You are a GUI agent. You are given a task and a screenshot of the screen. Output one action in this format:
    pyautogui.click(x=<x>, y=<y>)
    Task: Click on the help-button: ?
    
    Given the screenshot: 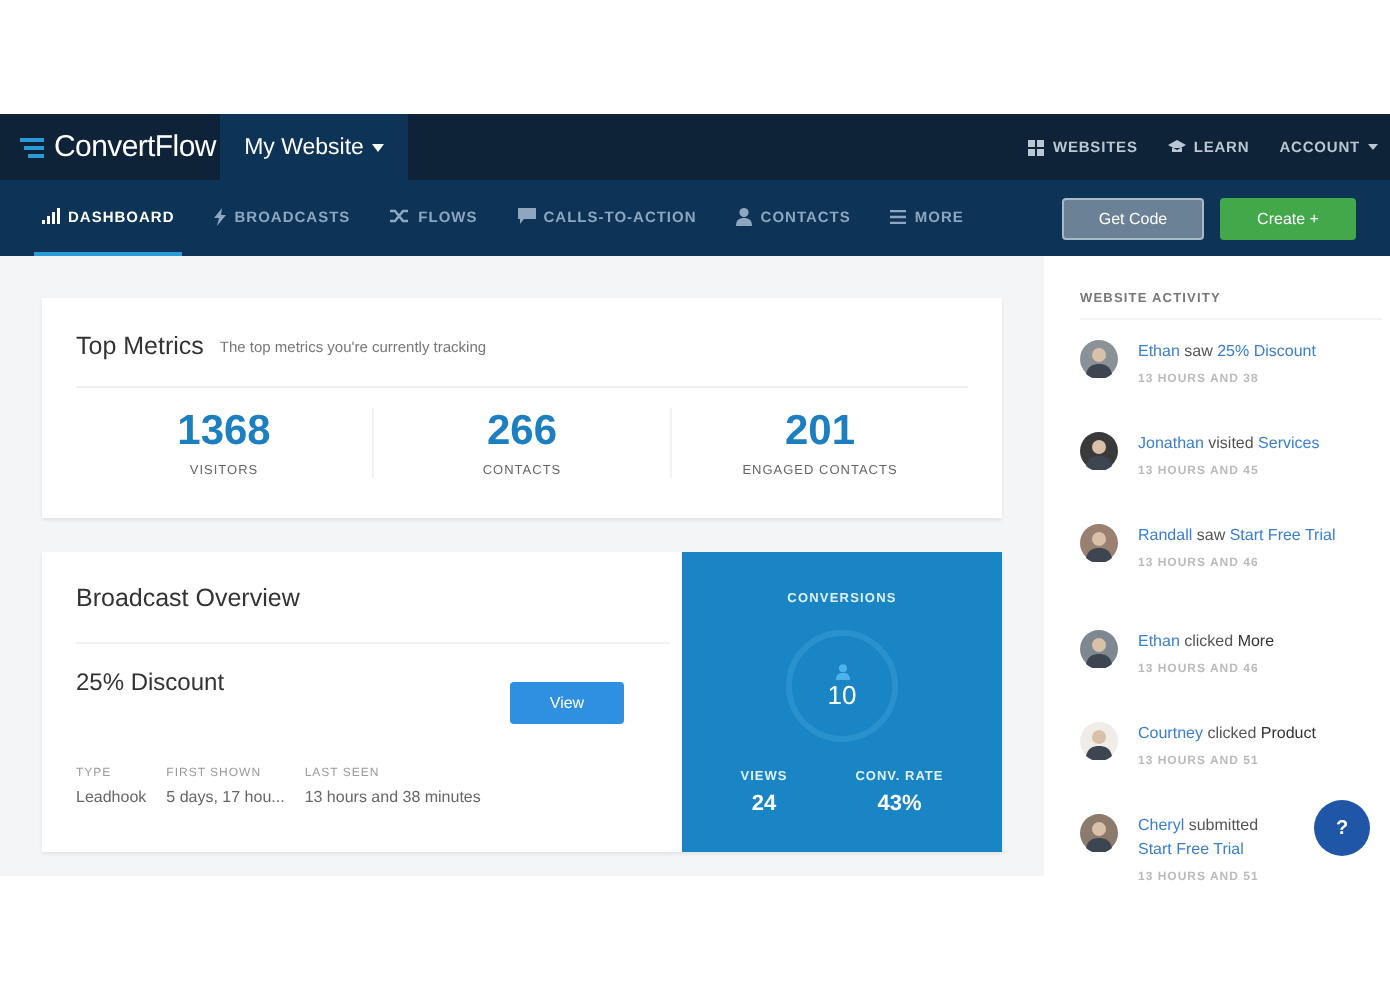 What is the action you would take?
    pyautogui.click(x=1342, y=828)
    